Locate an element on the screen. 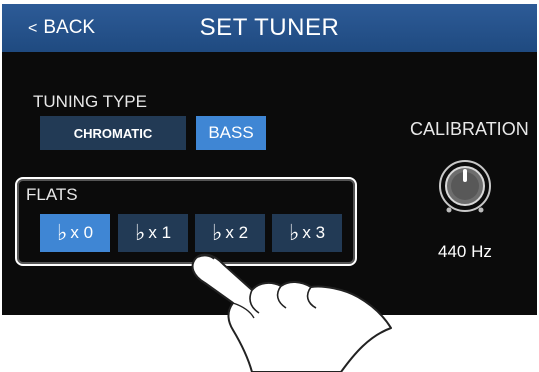 The width and height of the screenshot is (539, 372). pointing-hand-illustration is located at coordinates (291, 312).